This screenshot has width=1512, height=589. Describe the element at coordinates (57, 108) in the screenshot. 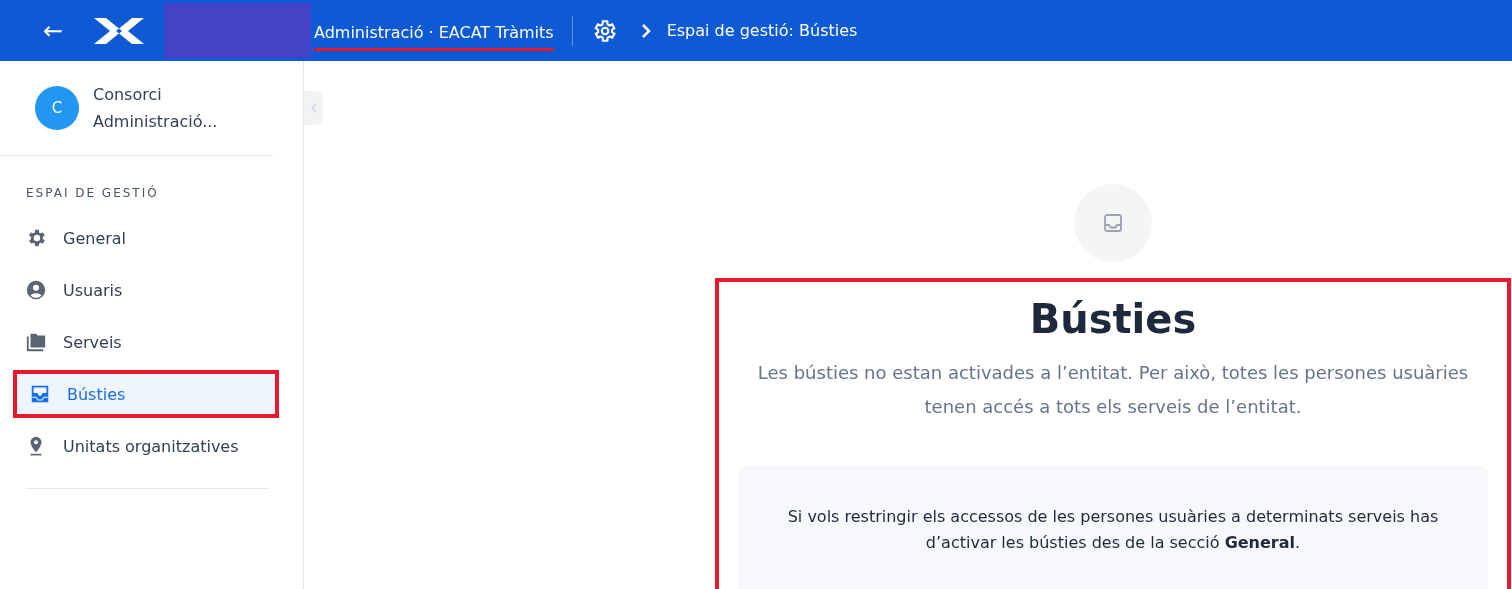

I see `account-avatar: C` at that location.